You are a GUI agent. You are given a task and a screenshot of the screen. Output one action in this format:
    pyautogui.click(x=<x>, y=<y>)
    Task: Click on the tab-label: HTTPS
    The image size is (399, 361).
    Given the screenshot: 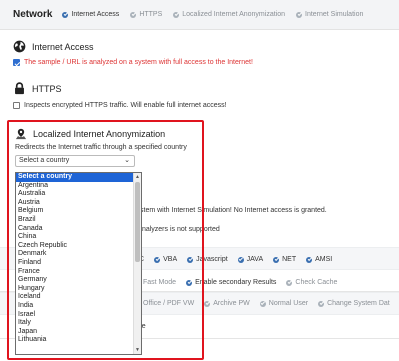 What is the action you would take?
    pyautogui.click(x=151, y=14)
    